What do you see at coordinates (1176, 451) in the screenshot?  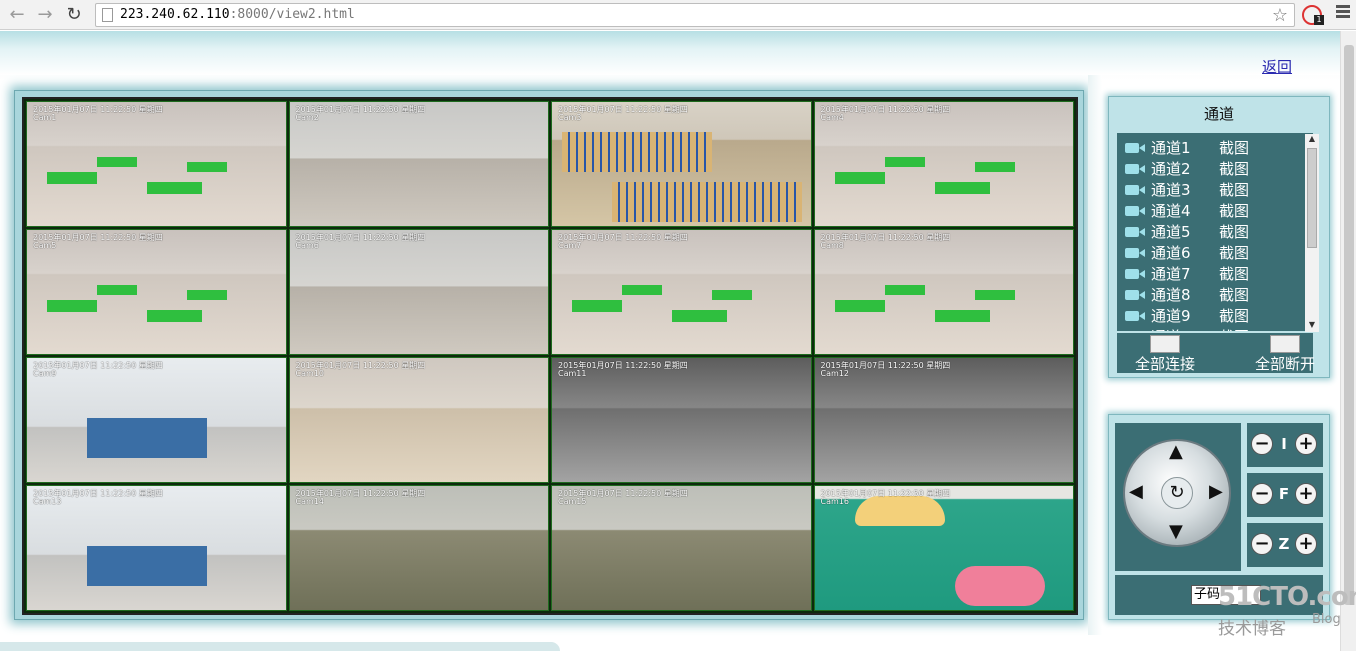 I see `arrow-up-icon: ▲` at bounding box center [1176, 451].